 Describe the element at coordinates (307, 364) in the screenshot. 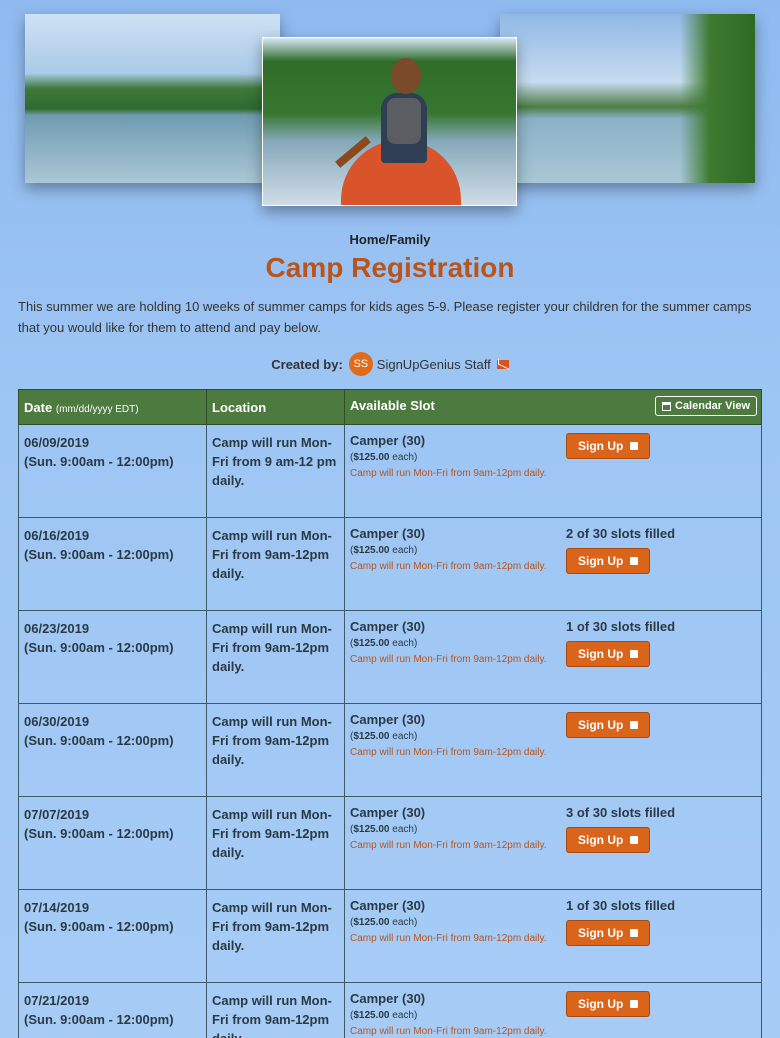

I see `creator-label: Created by:` at that location.